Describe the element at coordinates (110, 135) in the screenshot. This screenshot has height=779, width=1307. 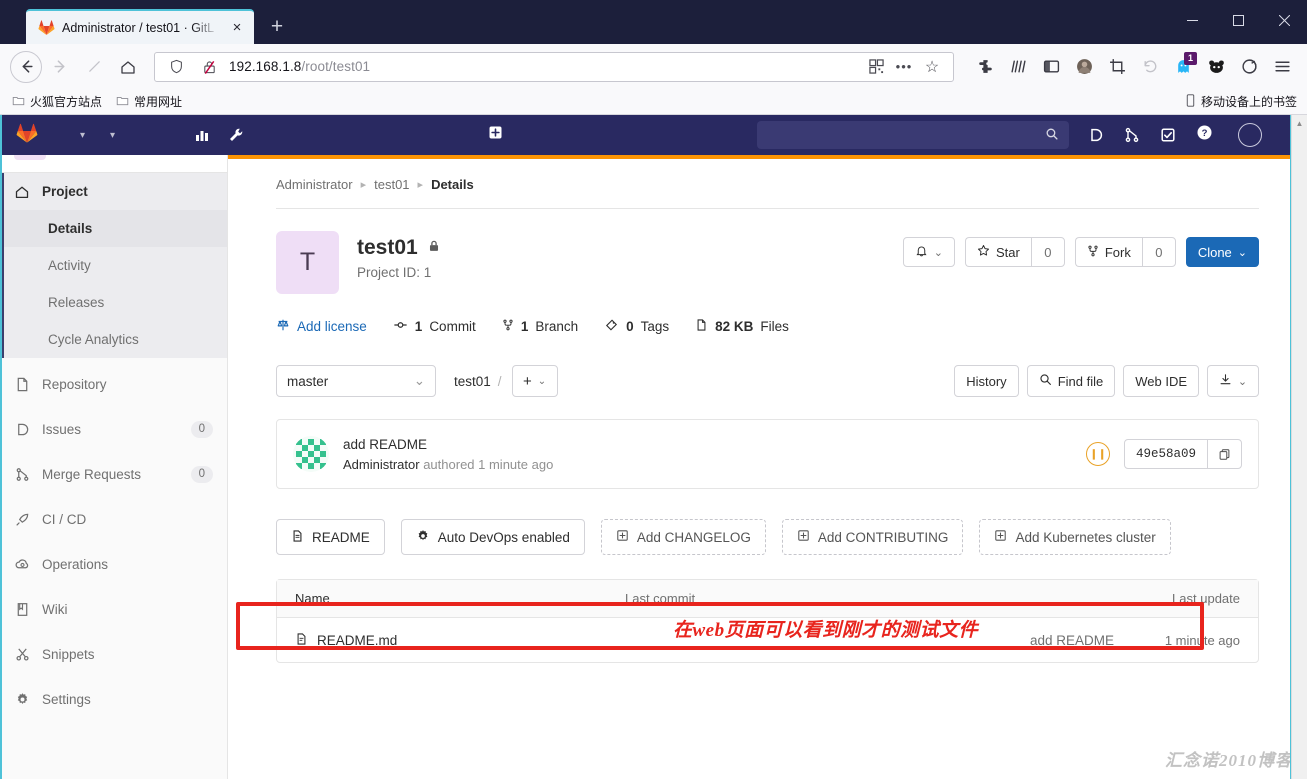
I see `topnav-item-groups: ▾` at that location.